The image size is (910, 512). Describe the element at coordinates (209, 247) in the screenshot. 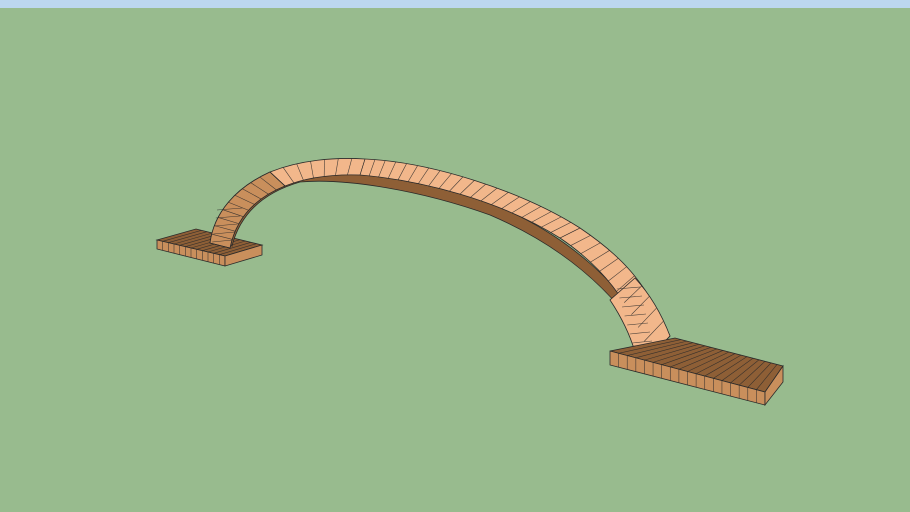

I see `left-footing` at that location.